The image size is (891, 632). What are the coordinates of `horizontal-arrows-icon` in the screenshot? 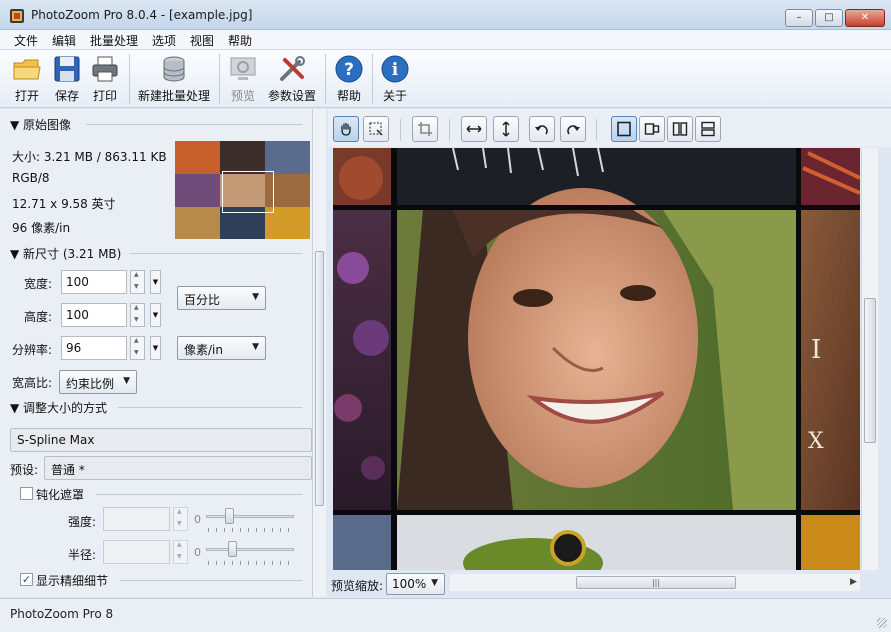 It's located at (474, 129).